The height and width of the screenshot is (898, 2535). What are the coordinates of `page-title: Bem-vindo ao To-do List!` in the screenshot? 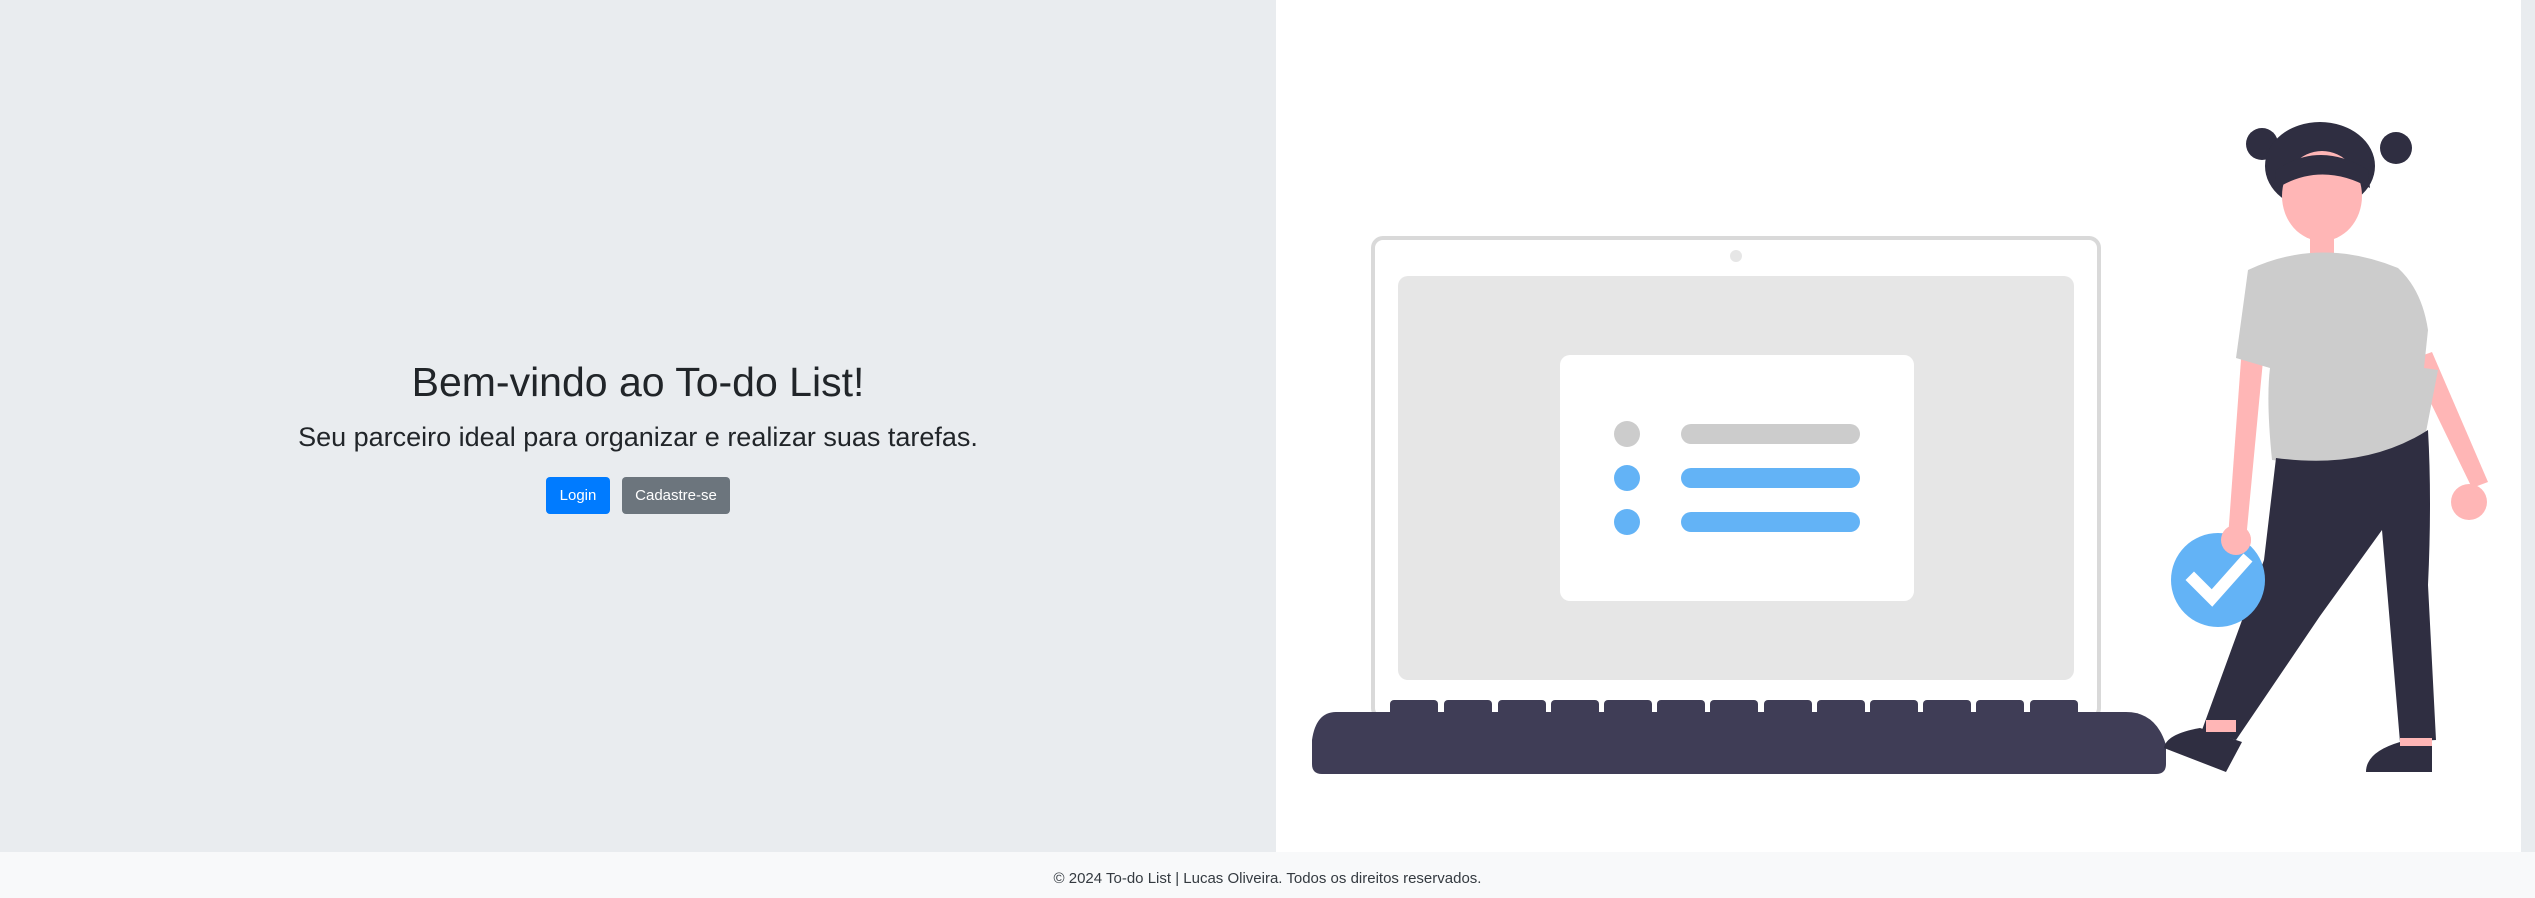 It's located at (638, 381).